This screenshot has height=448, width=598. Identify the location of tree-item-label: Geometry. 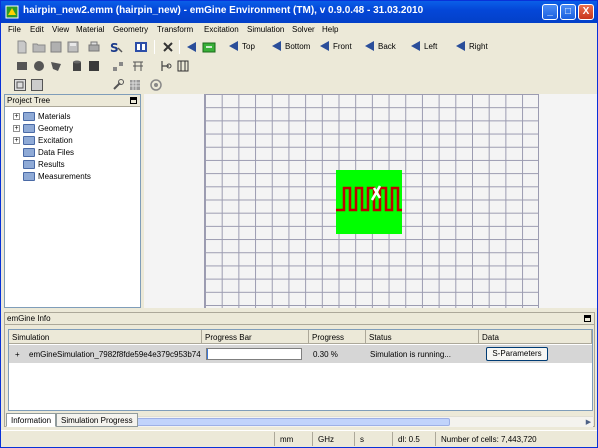
(56, 128).